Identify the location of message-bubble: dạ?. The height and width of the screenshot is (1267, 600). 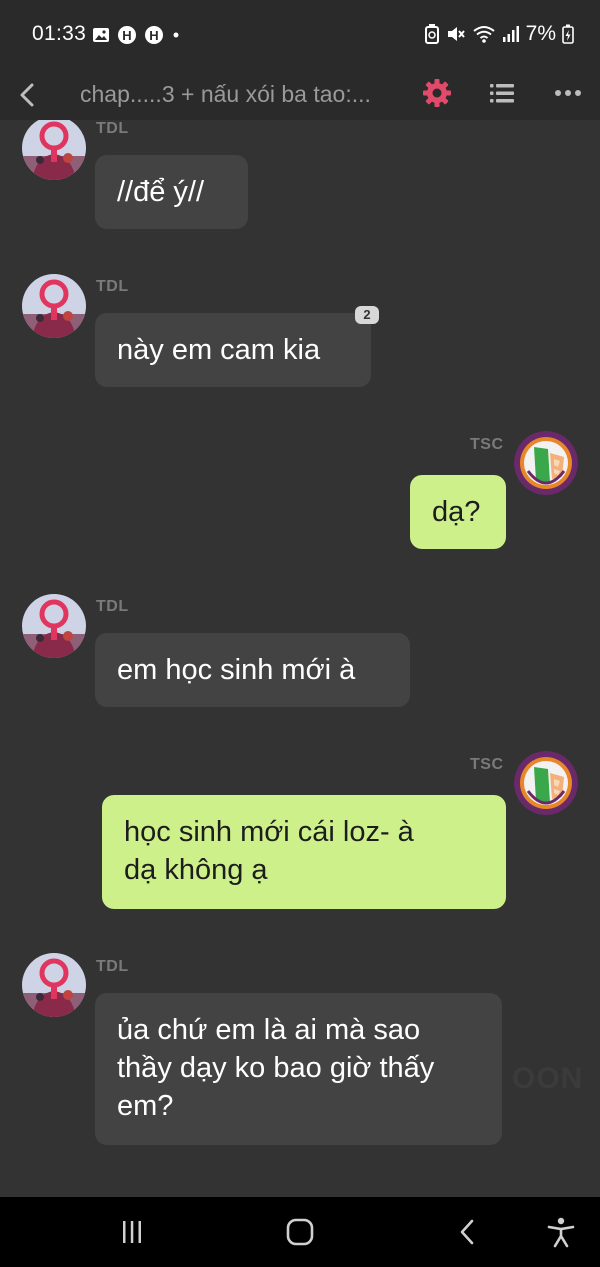
(458, 512).